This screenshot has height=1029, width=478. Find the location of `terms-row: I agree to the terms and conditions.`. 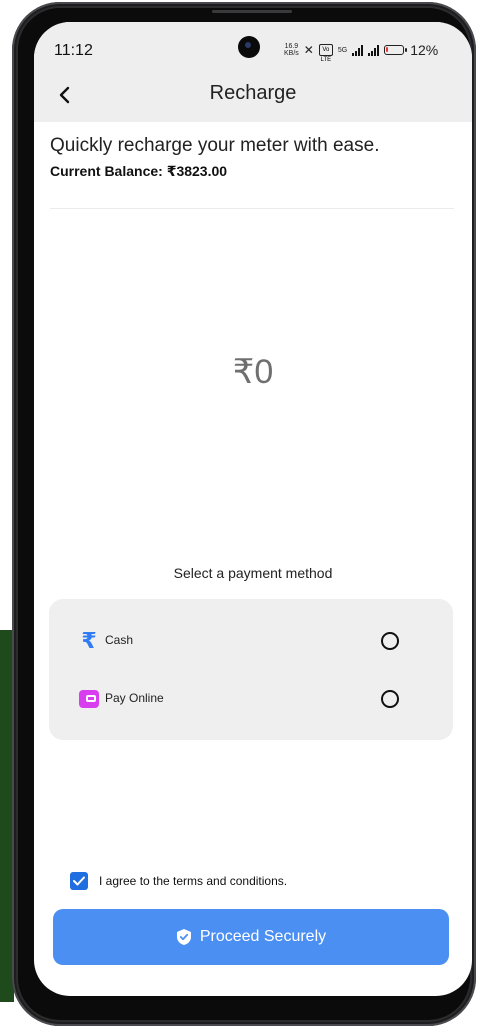

terms-row: I agree to the terms and conditions. is located at coordinates (178, 881).